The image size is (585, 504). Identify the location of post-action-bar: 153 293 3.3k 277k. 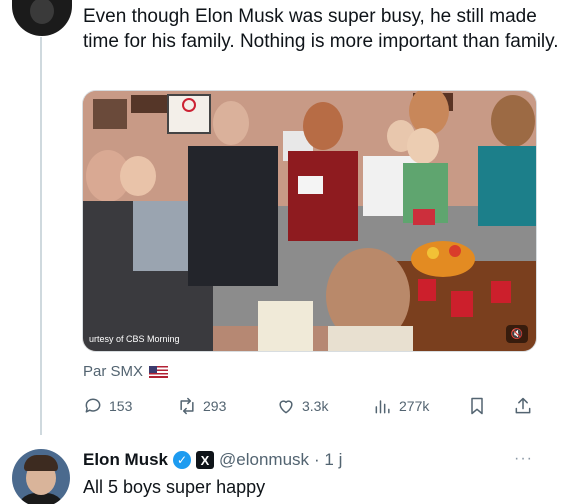
(310, 407).